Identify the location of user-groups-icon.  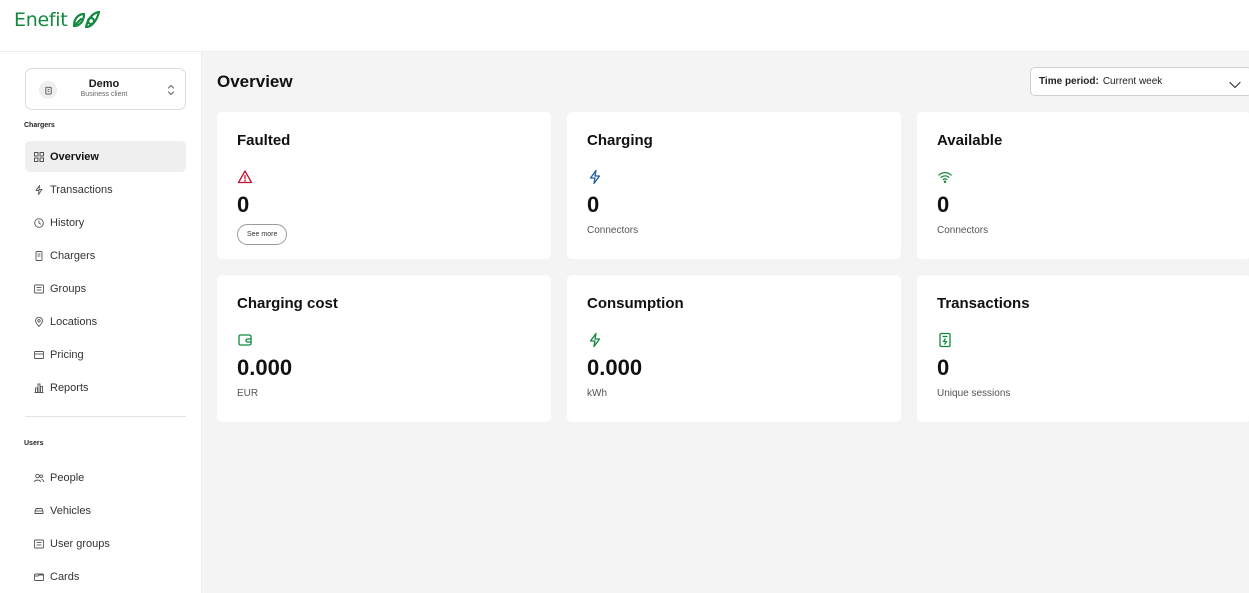
(39, 544).